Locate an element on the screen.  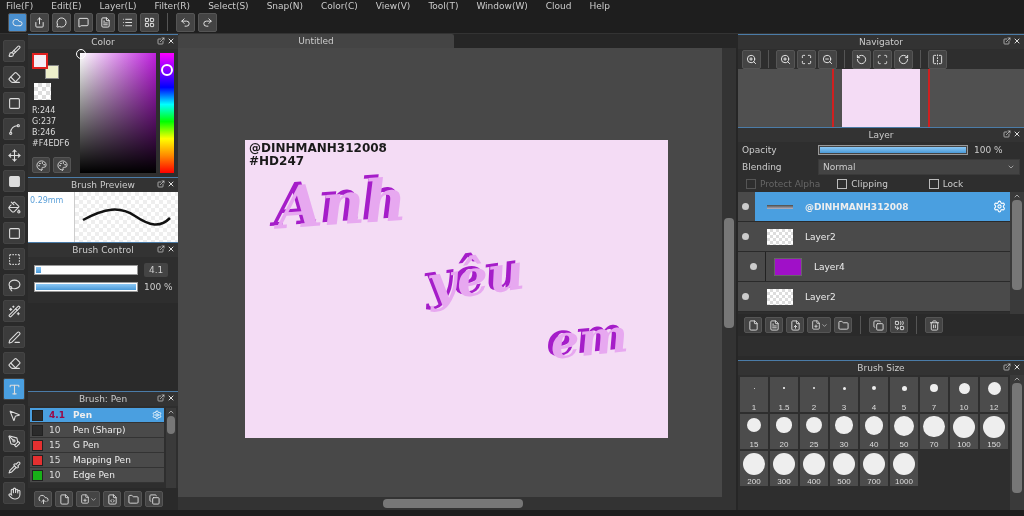
curve-tool-button is located at coordinates (14, 129).